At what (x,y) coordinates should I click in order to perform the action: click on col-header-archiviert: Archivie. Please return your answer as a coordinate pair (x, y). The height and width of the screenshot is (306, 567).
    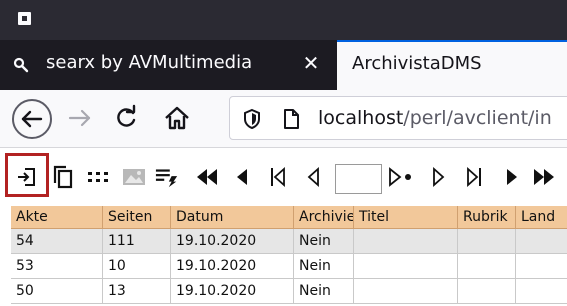
    Looking at the image, I should click on (324, 217).